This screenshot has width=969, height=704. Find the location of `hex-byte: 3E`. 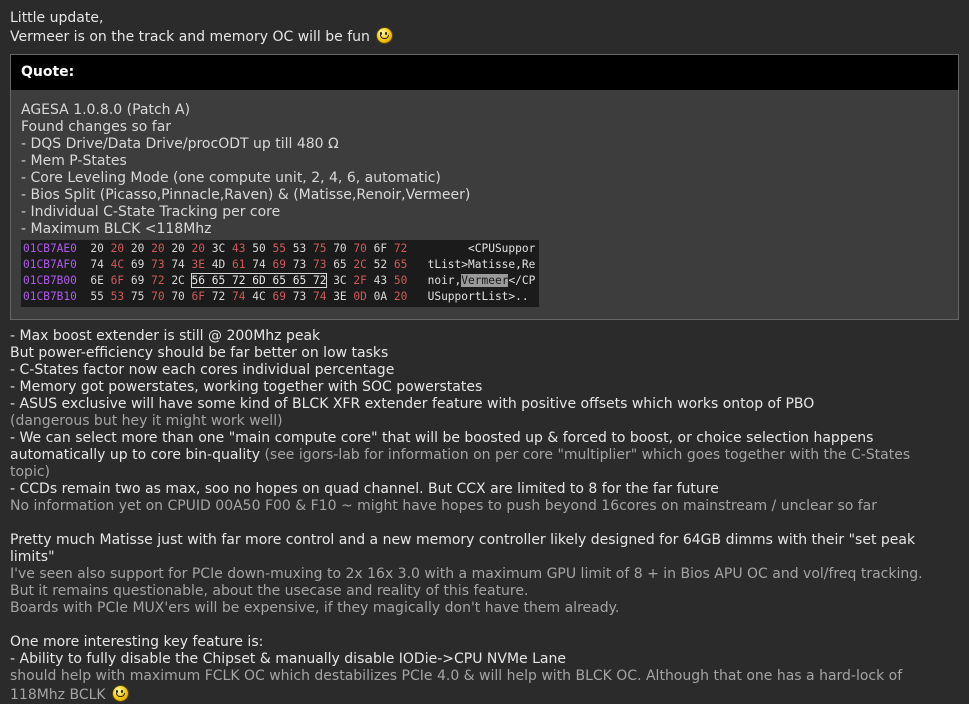

hex-byte: 3E is located at coordinates (198, 264).